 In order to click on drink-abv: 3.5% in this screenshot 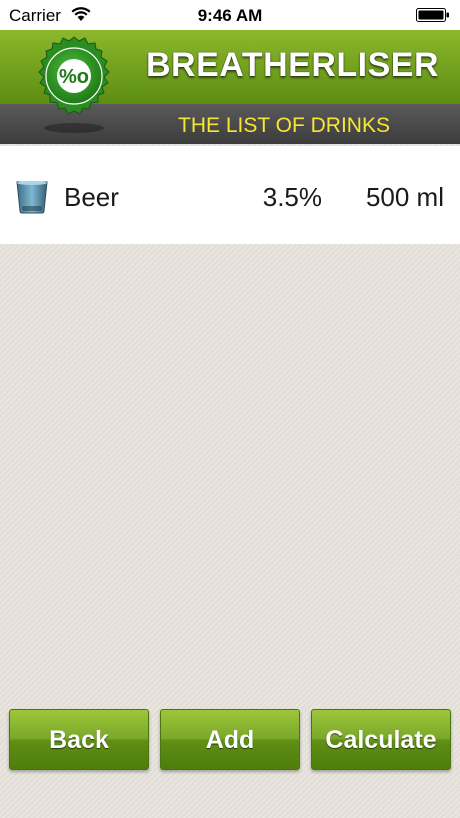, I will do `click(292, 197)`.